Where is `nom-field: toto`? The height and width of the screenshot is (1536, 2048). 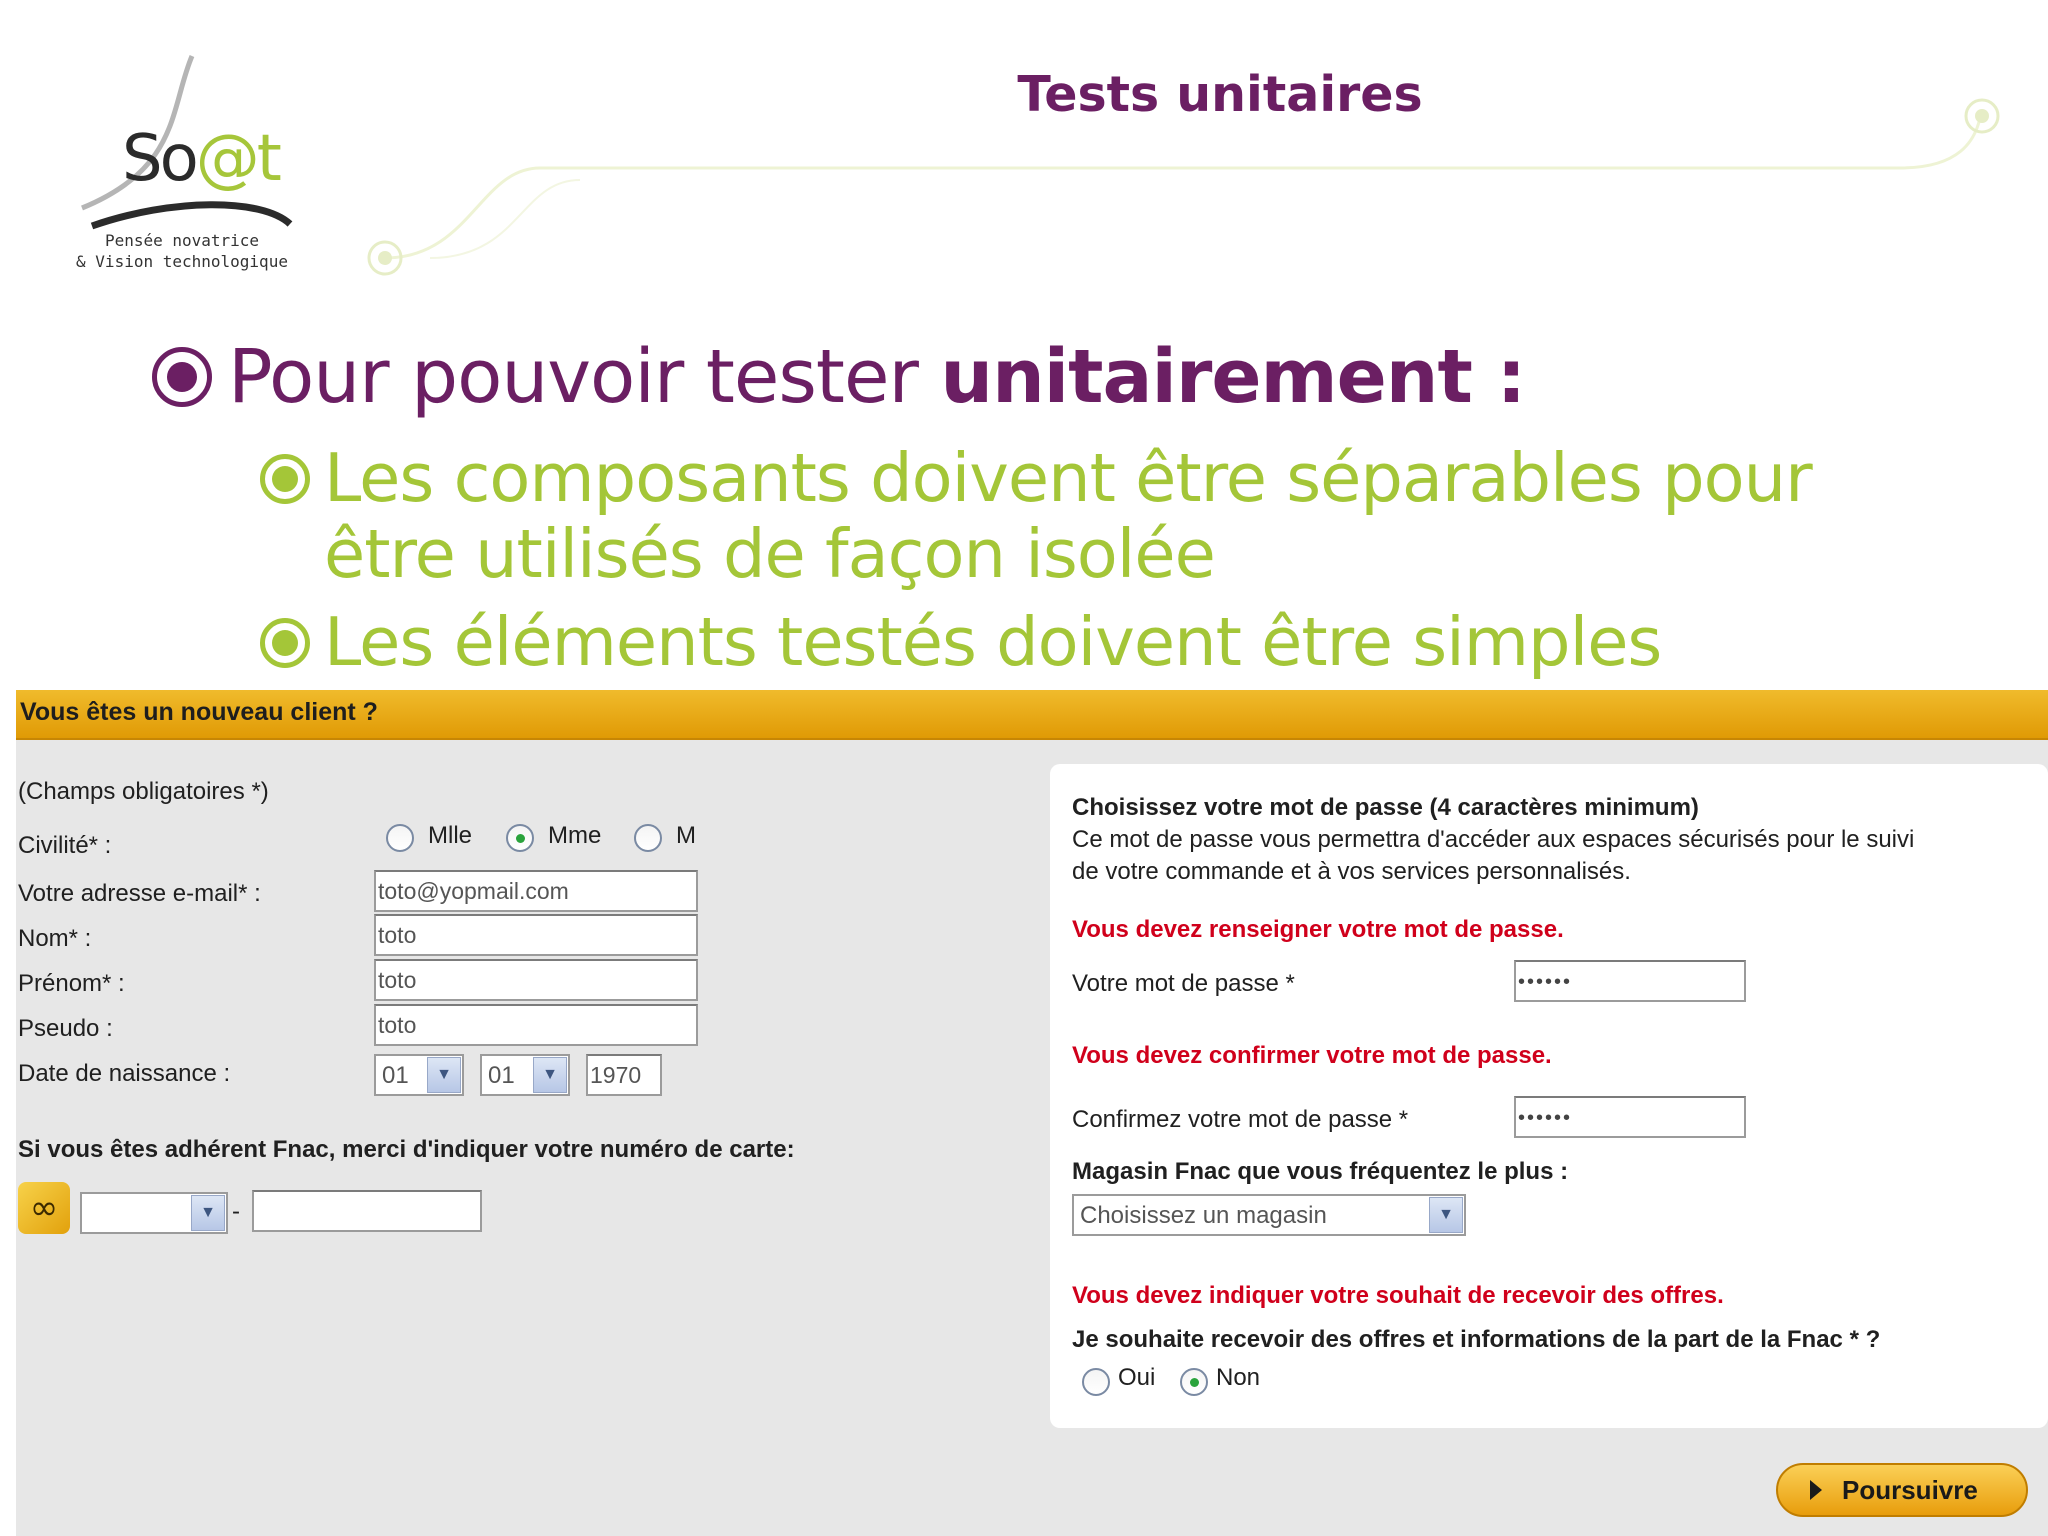
nom-field: toto is located at coordinates (536, 935).